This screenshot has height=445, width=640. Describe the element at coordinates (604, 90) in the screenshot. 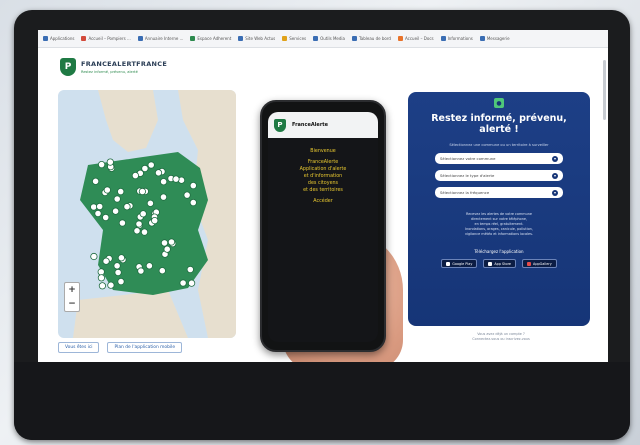

I see `page-scrollbar` at that location.